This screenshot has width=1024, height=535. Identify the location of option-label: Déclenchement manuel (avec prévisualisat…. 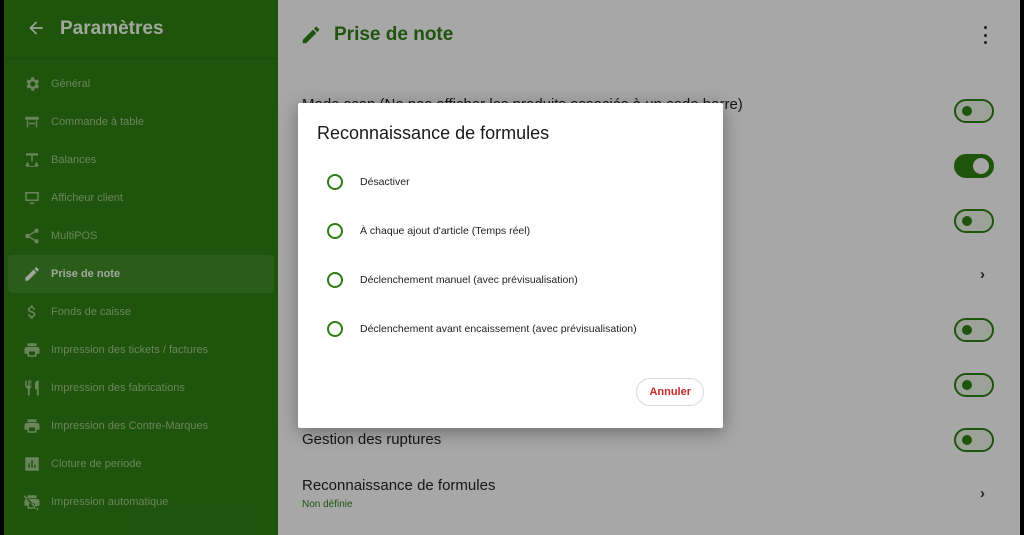
(469, 280).